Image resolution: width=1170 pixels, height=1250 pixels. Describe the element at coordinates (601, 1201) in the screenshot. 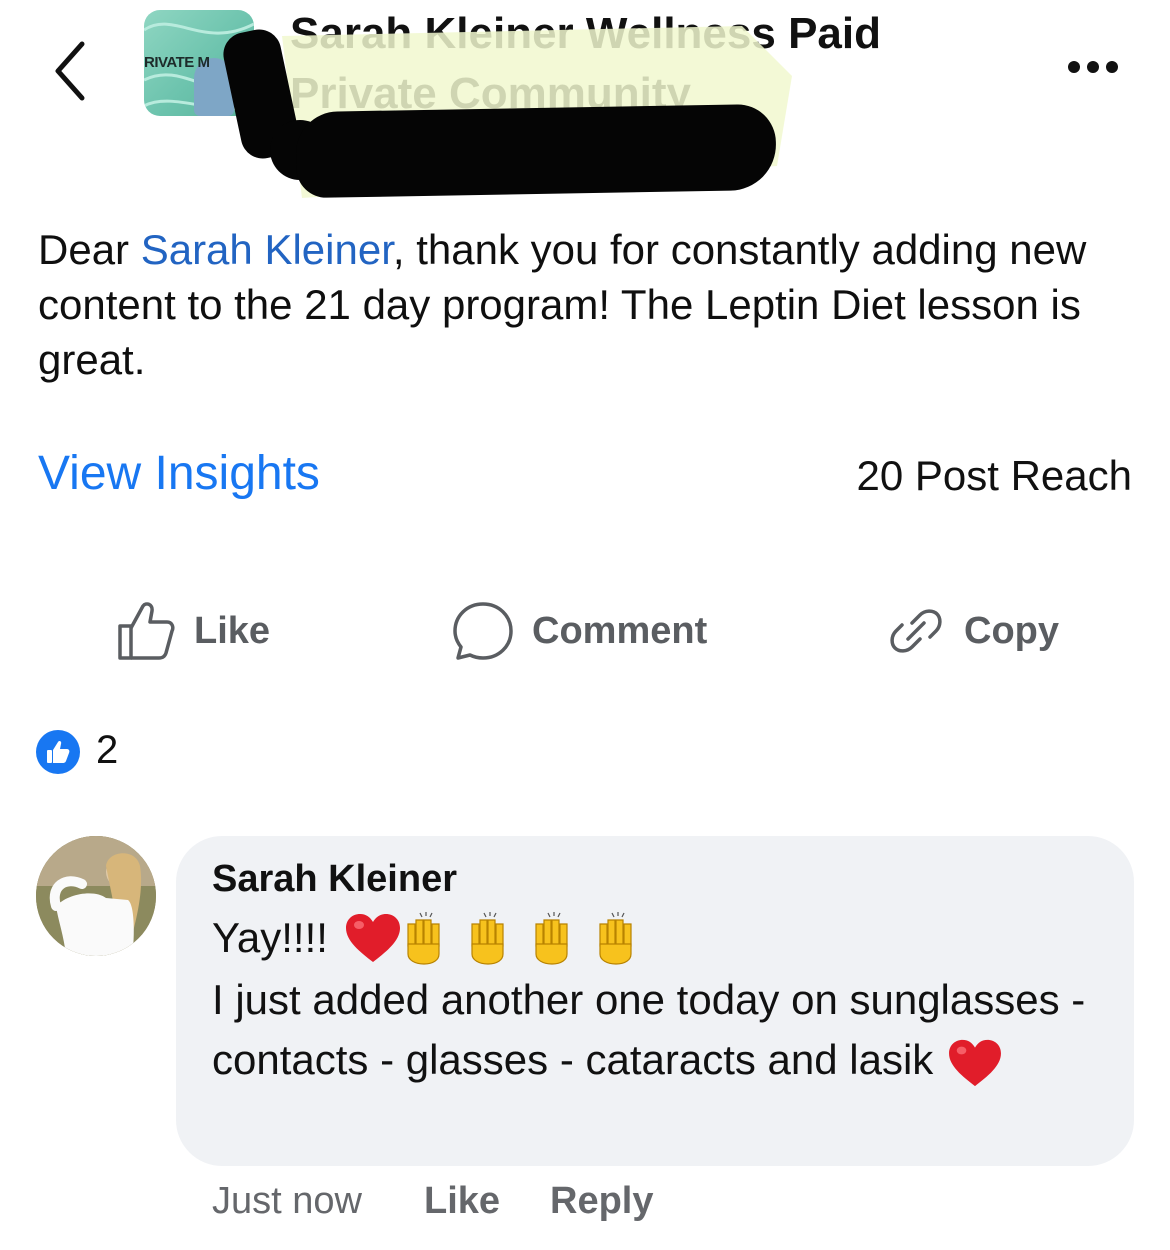

I see `comment-reply-button: Reply` at that location.